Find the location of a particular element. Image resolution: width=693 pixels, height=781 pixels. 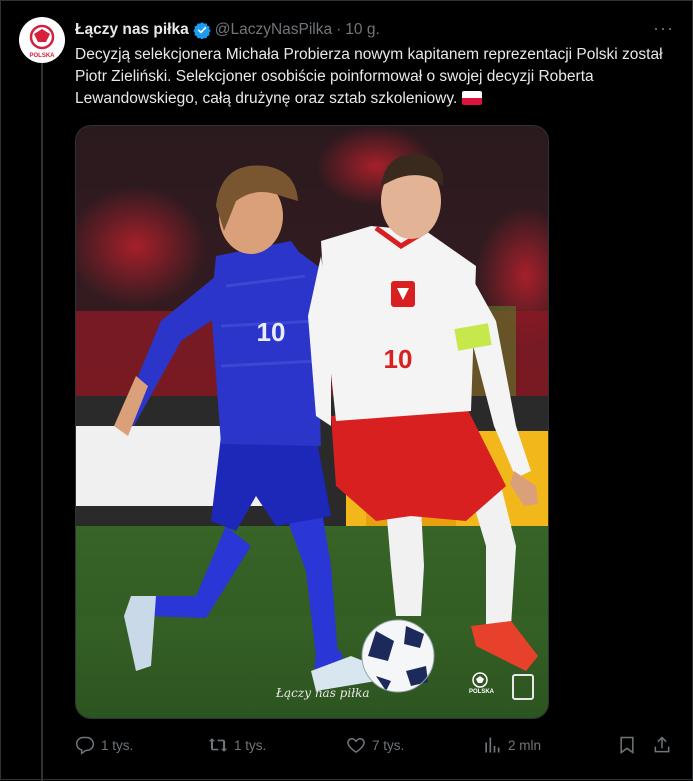

author-name: Łączy nas piłka is located at coordinates (132, 30).